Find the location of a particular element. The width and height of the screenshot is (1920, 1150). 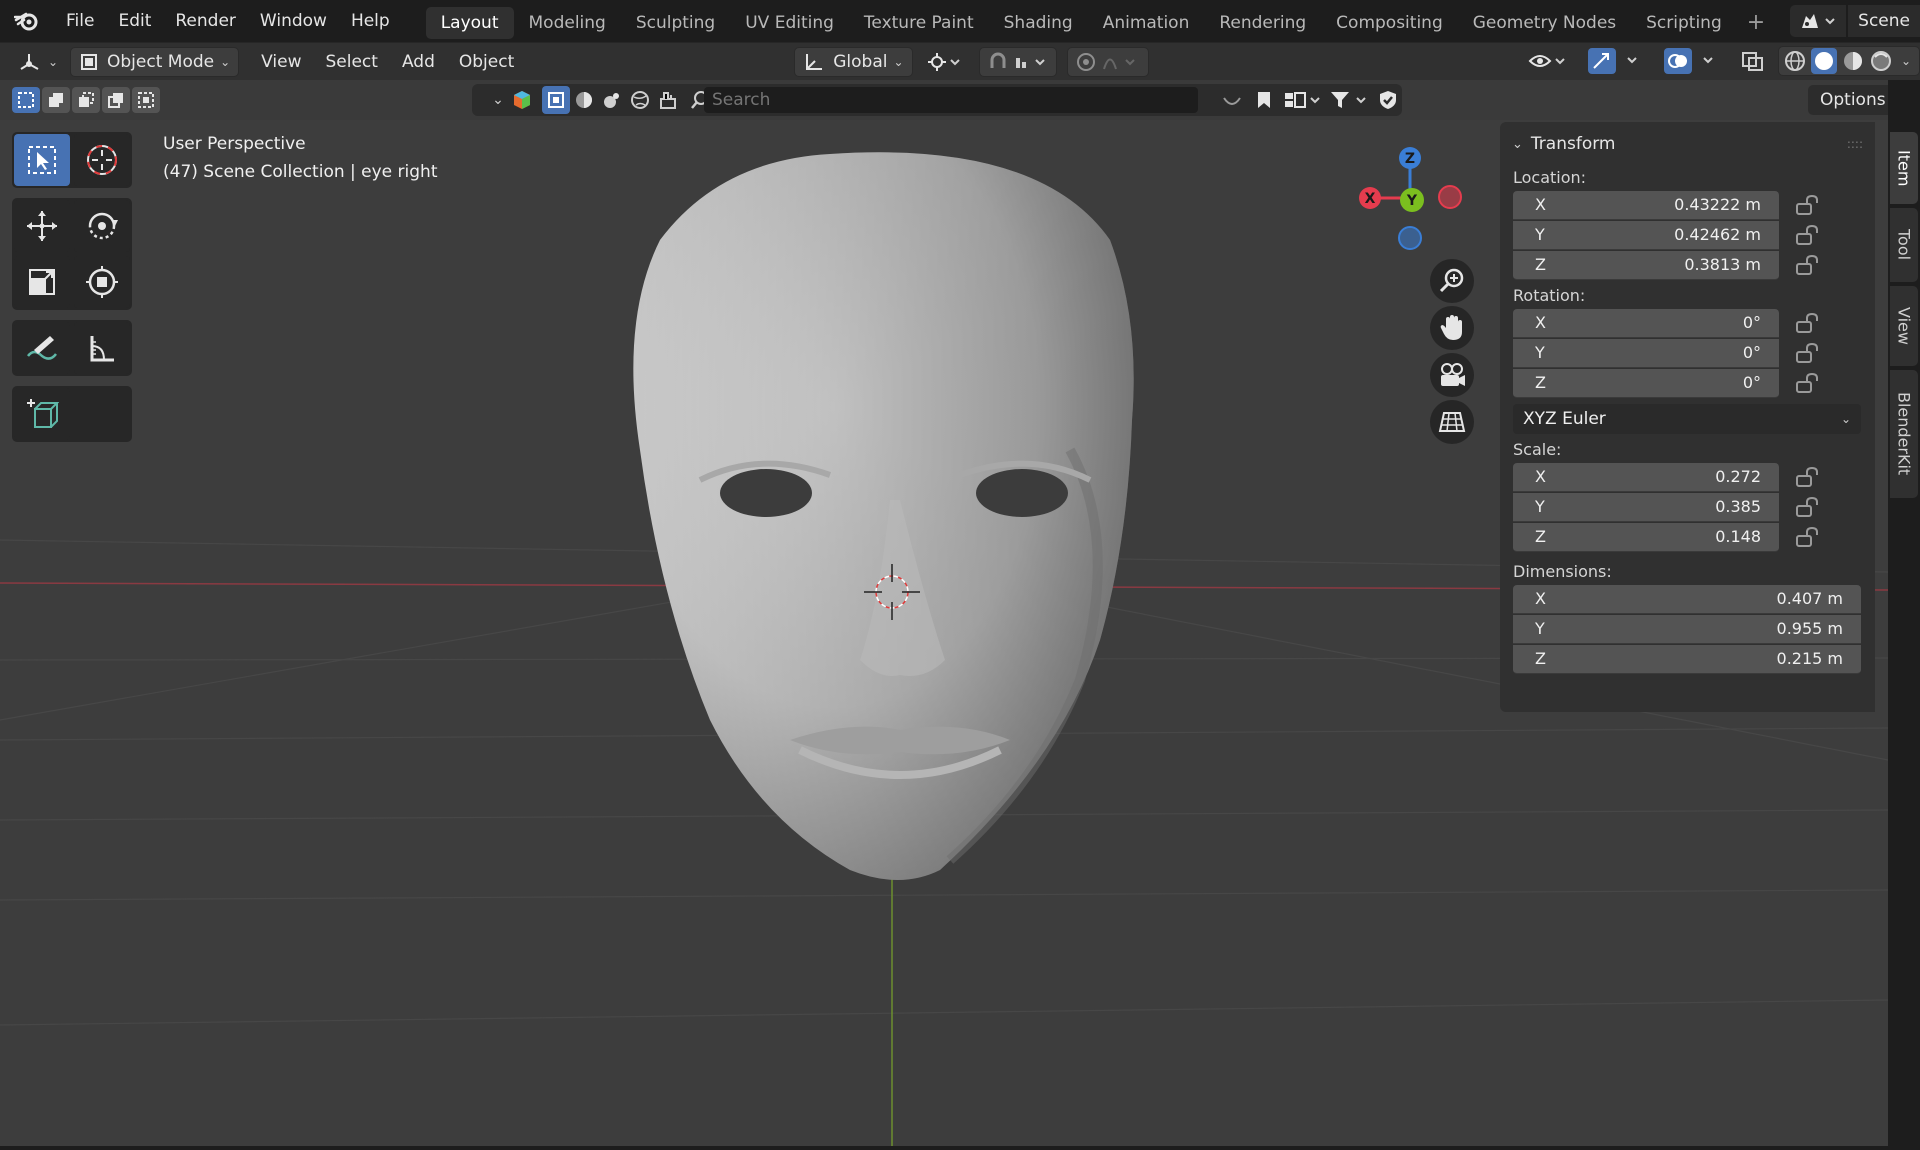

dimensions-z-field: Z 0.215 m is located at coordinates (1687, 659).